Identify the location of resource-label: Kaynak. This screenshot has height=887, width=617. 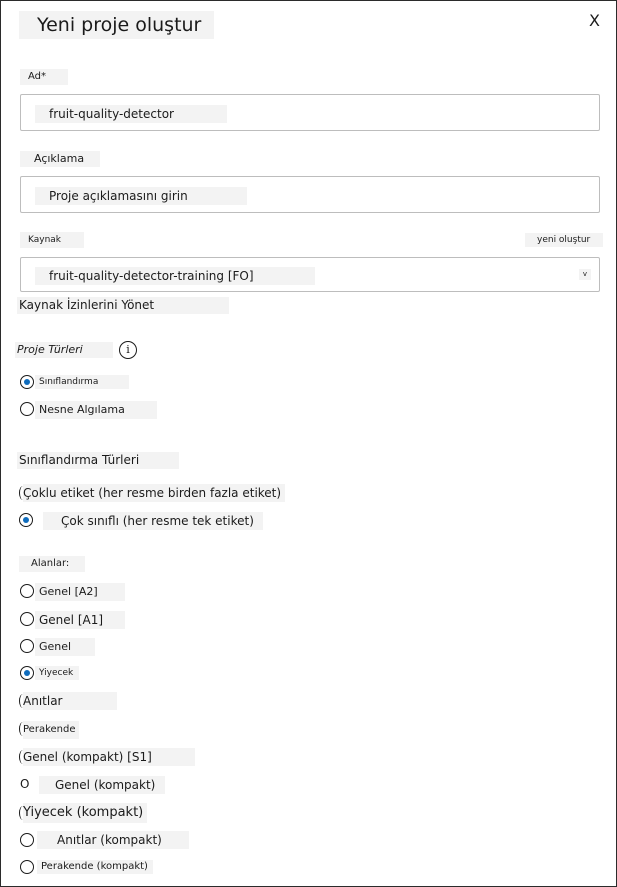
(52, 240).